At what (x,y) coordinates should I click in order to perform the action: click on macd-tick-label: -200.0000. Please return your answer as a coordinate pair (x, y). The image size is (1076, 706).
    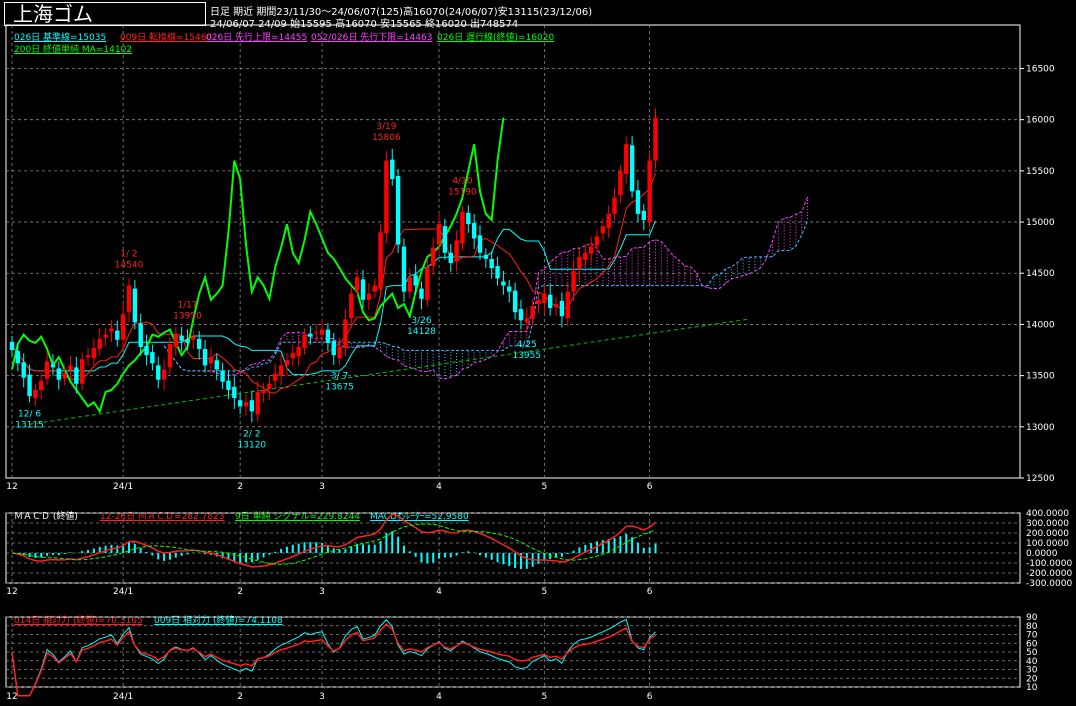
    Looking at the image, I should click on (1049, 574).